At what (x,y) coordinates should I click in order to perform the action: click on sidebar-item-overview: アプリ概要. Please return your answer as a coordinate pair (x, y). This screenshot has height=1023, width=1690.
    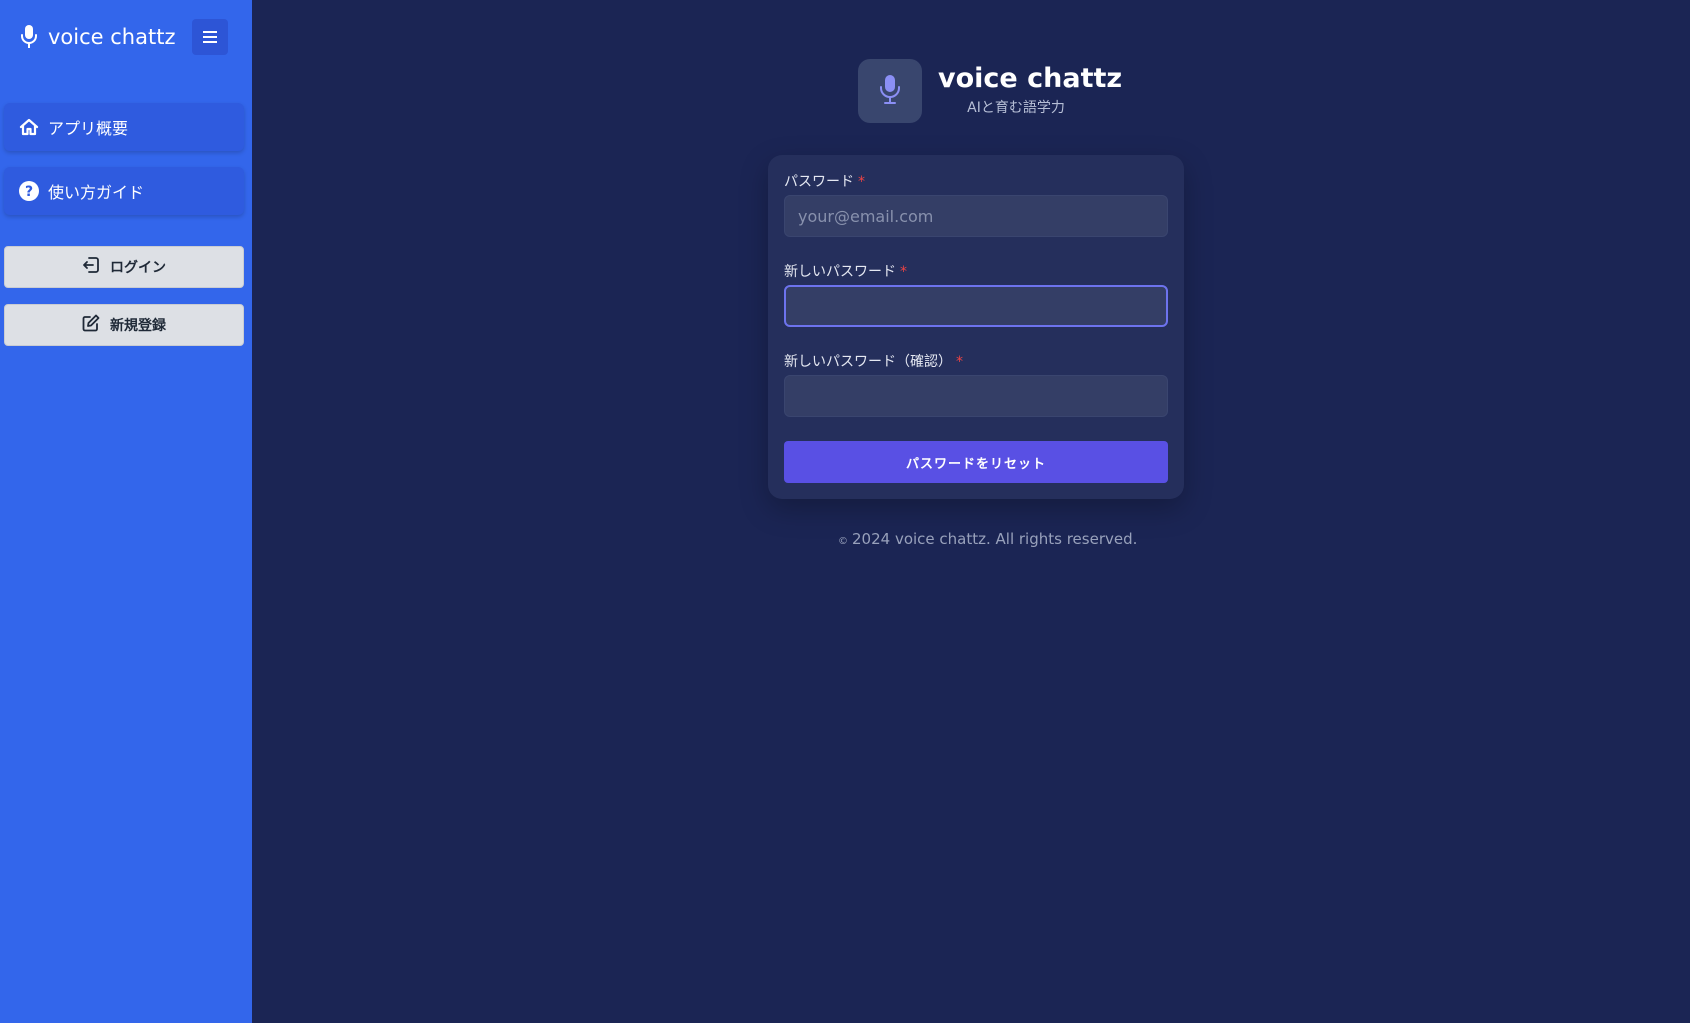
    Looking at the image, I should click on (124, 127).